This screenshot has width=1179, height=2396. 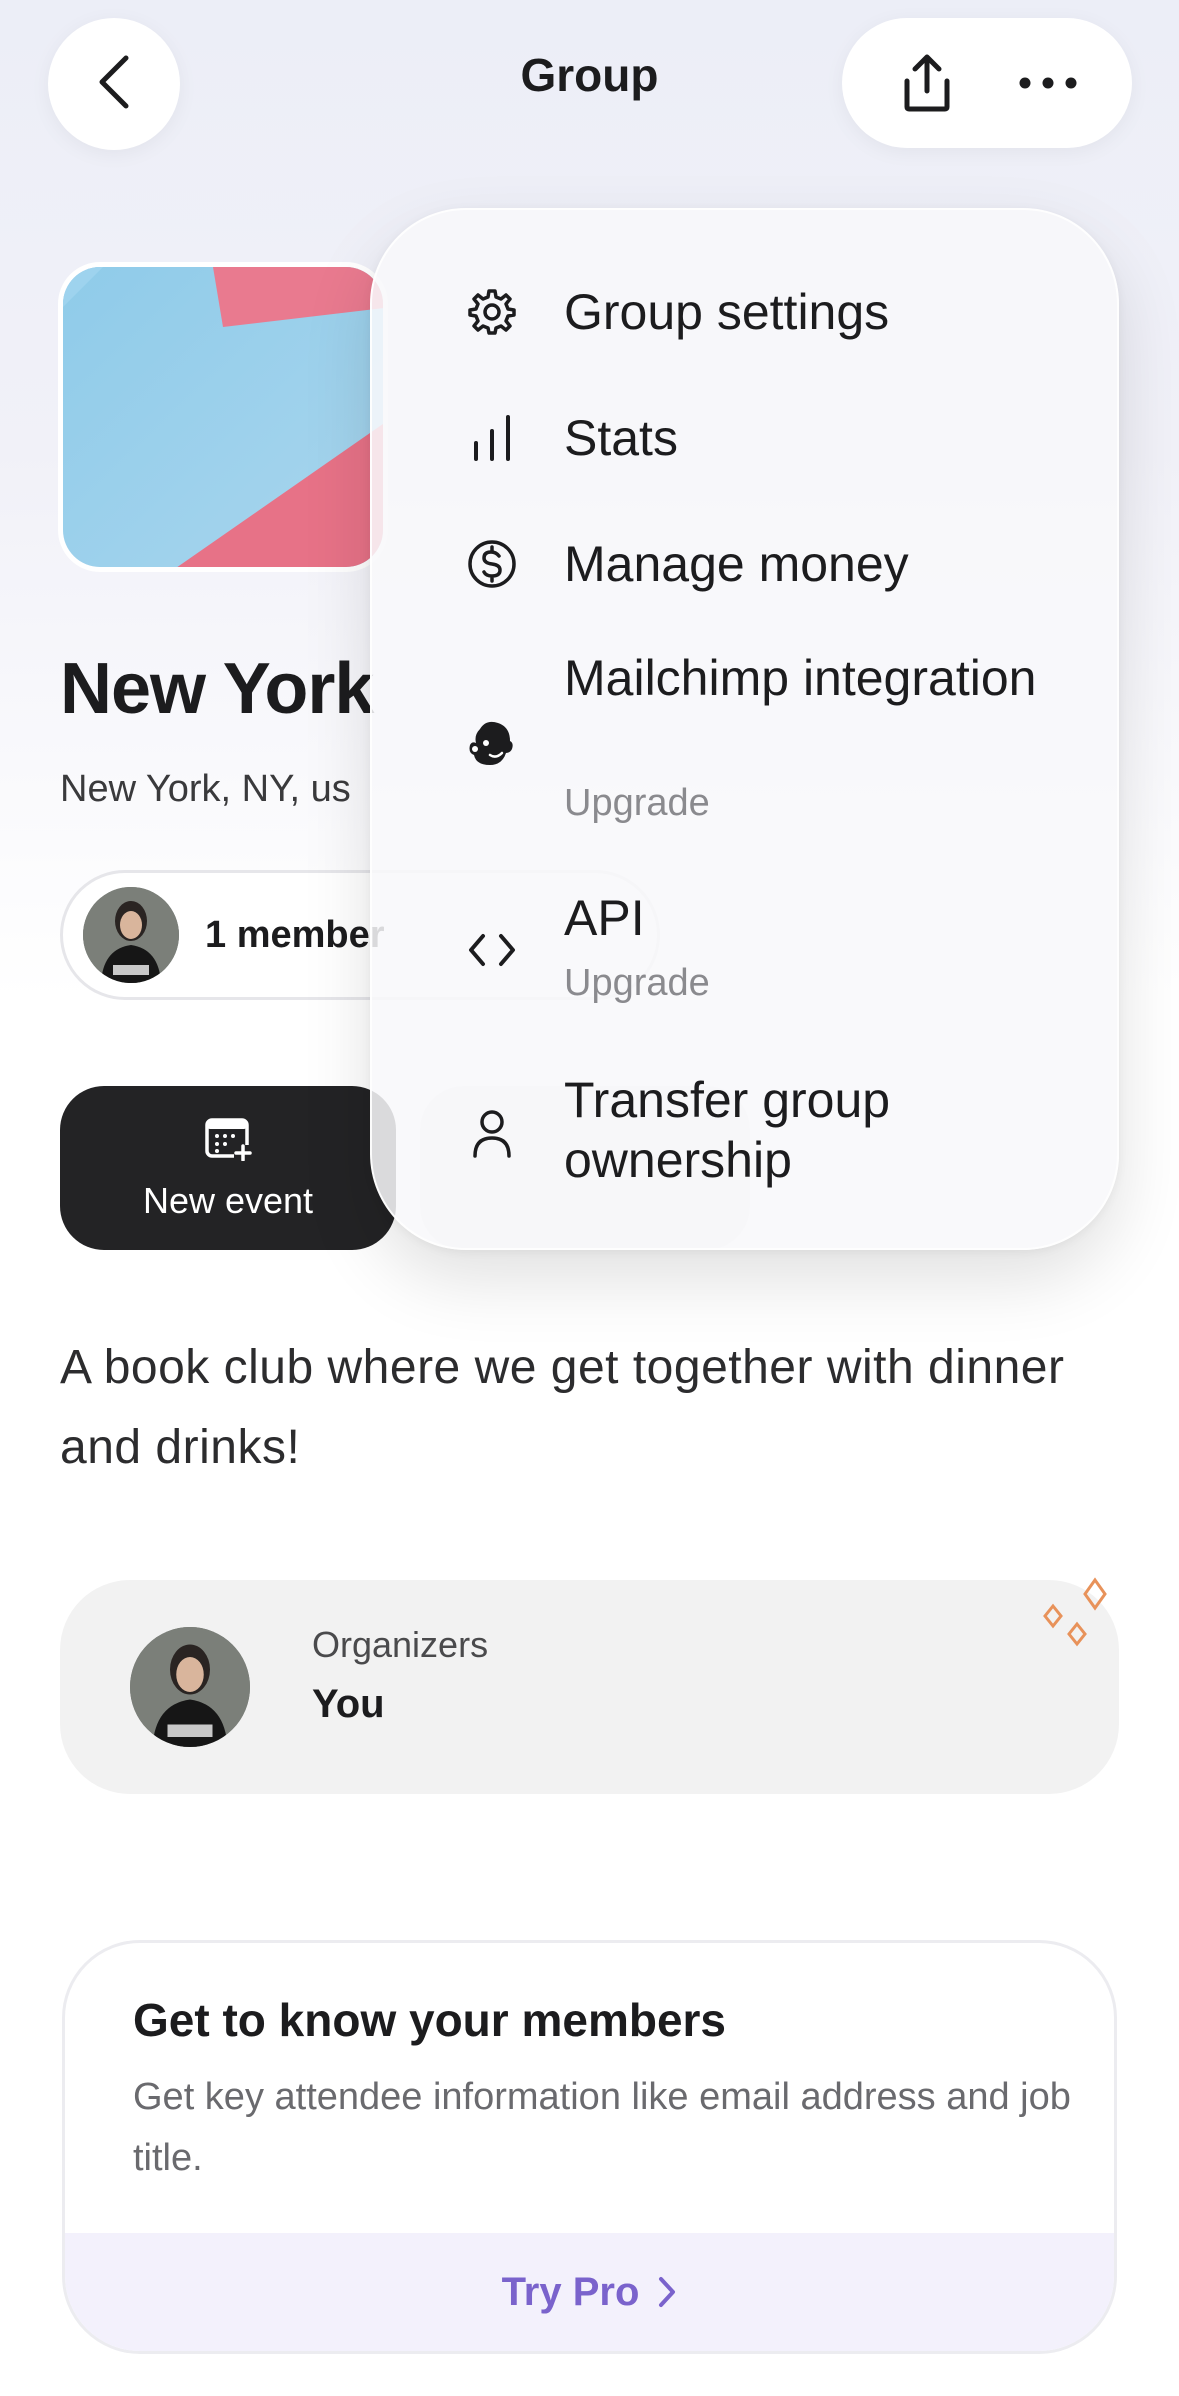 What do you see at coordinates (736, 564) in the screenshot?
I see `menu-item-label: Manage money` at bounding box center [736, 564].